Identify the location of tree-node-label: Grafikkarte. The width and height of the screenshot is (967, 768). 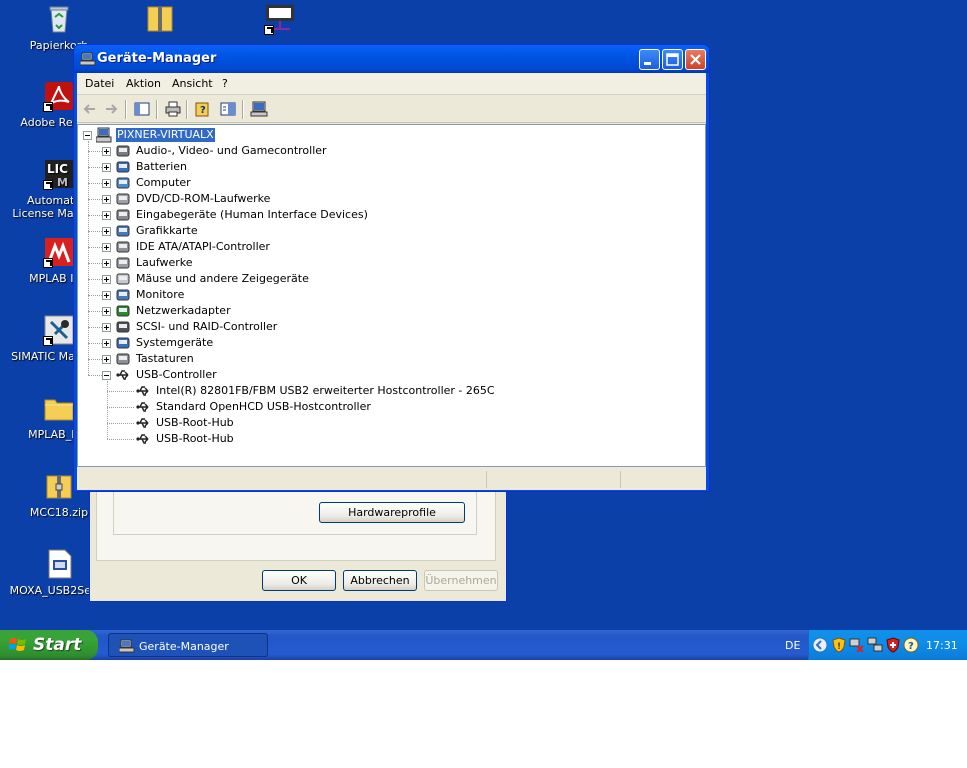
(167, 230).